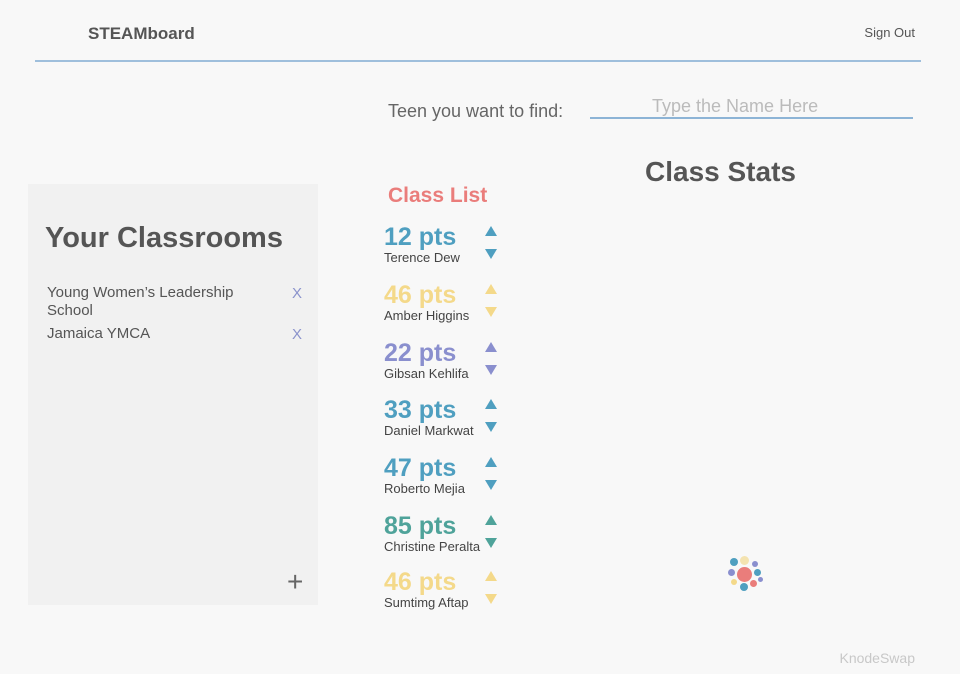 This screenshot has width=960, height=674. Describe the element at coordinates (478, 61) in the screenshot. I see `header-divider` at that location.